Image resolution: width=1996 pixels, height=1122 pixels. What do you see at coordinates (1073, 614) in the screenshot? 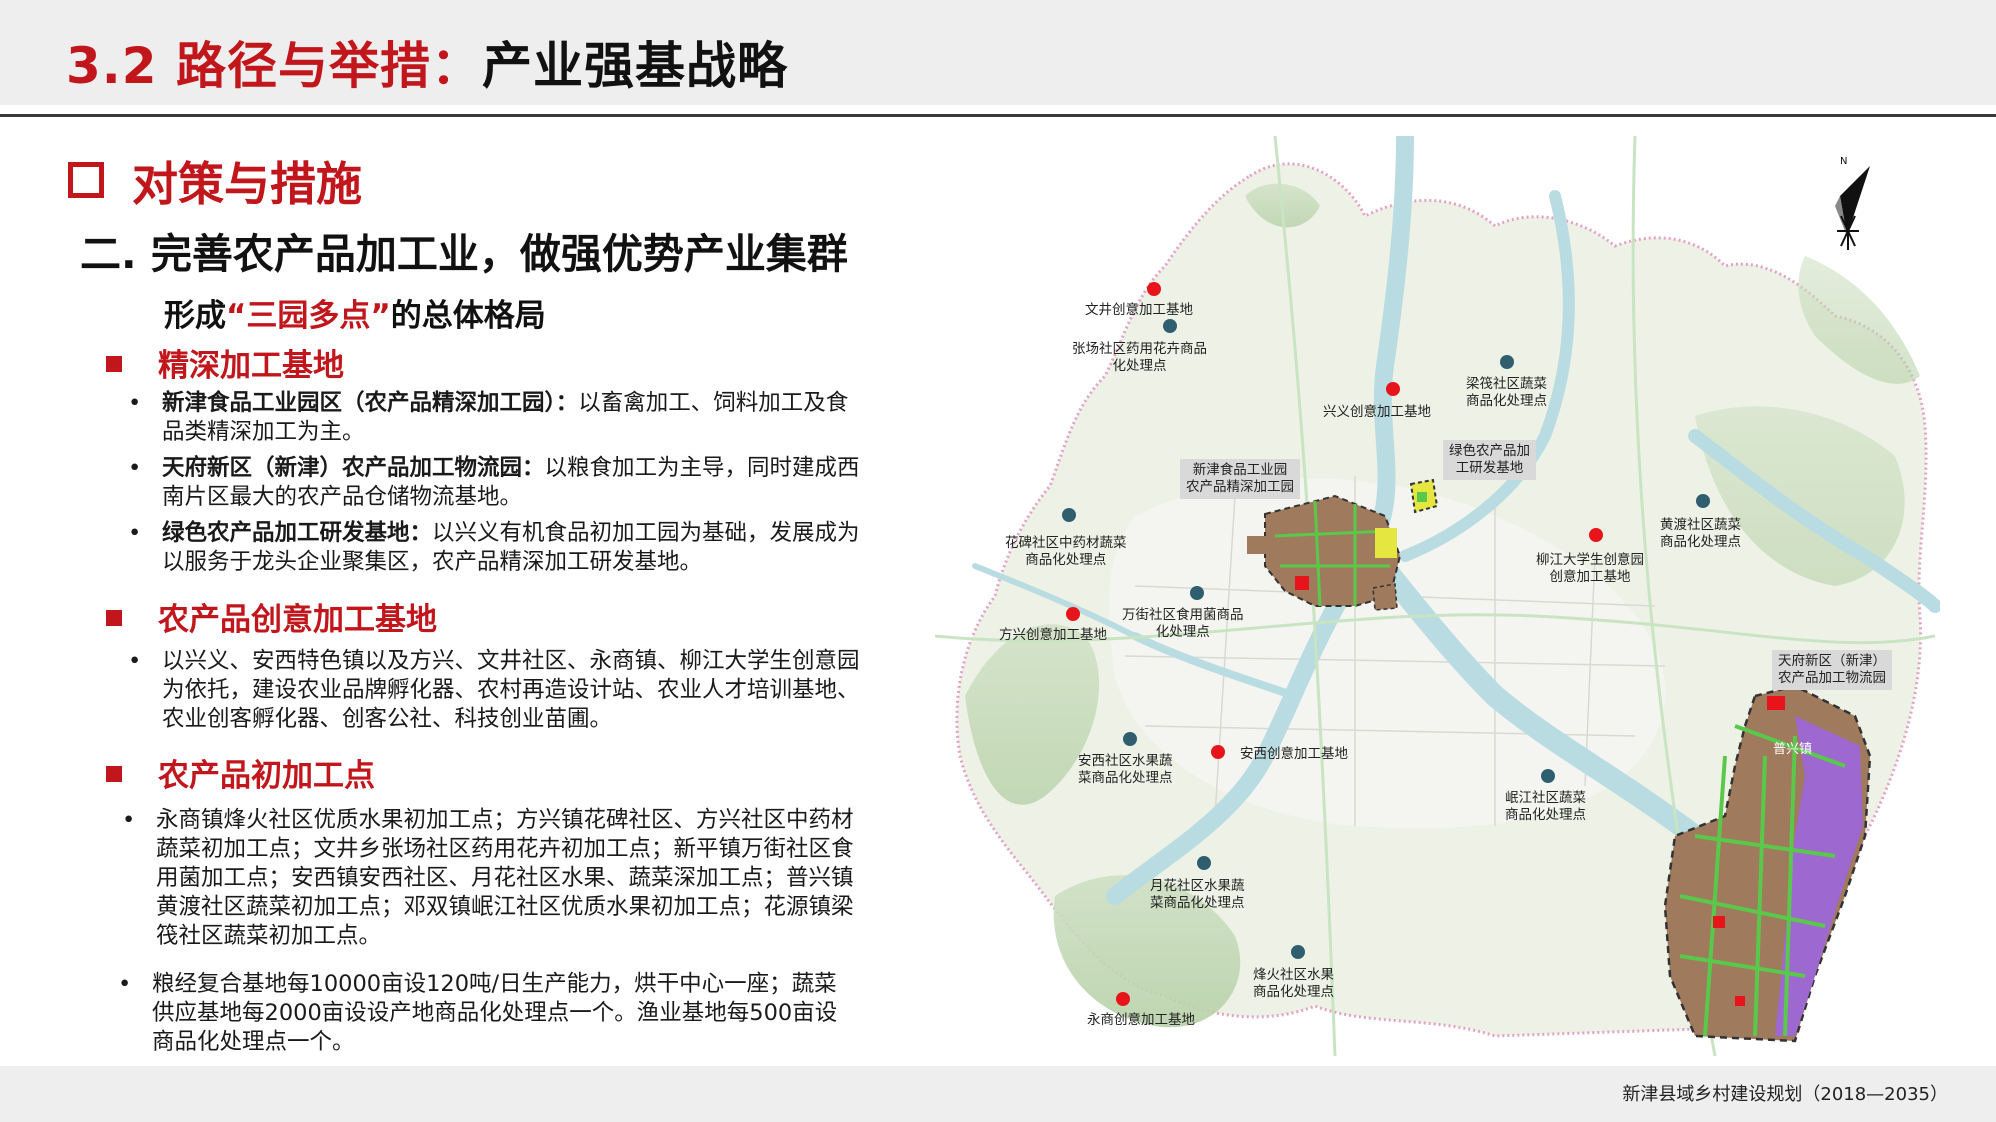
I see `point-fangxing-creative` at bounding box center [1073, 614].